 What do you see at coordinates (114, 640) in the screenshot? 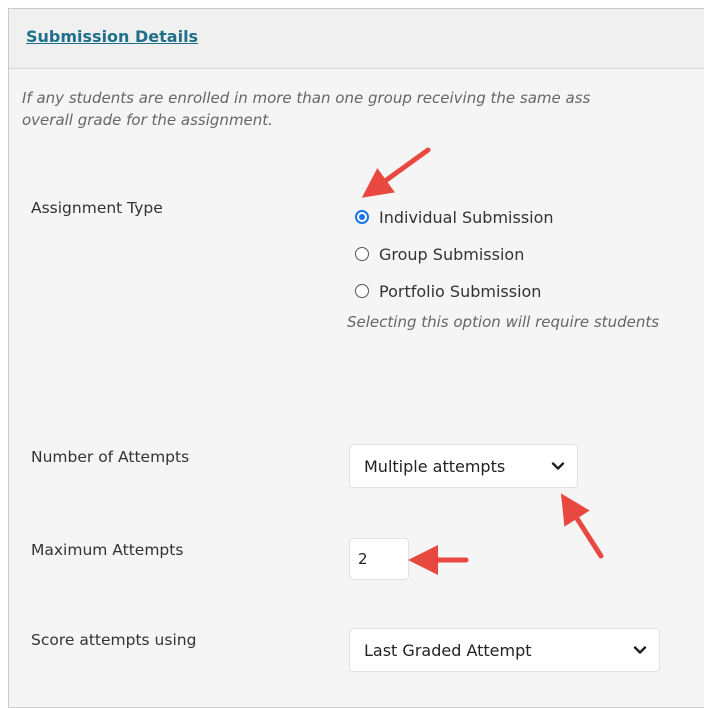
I see `score-attempts-label: Score attempts using` at bounding box center [114, 640].